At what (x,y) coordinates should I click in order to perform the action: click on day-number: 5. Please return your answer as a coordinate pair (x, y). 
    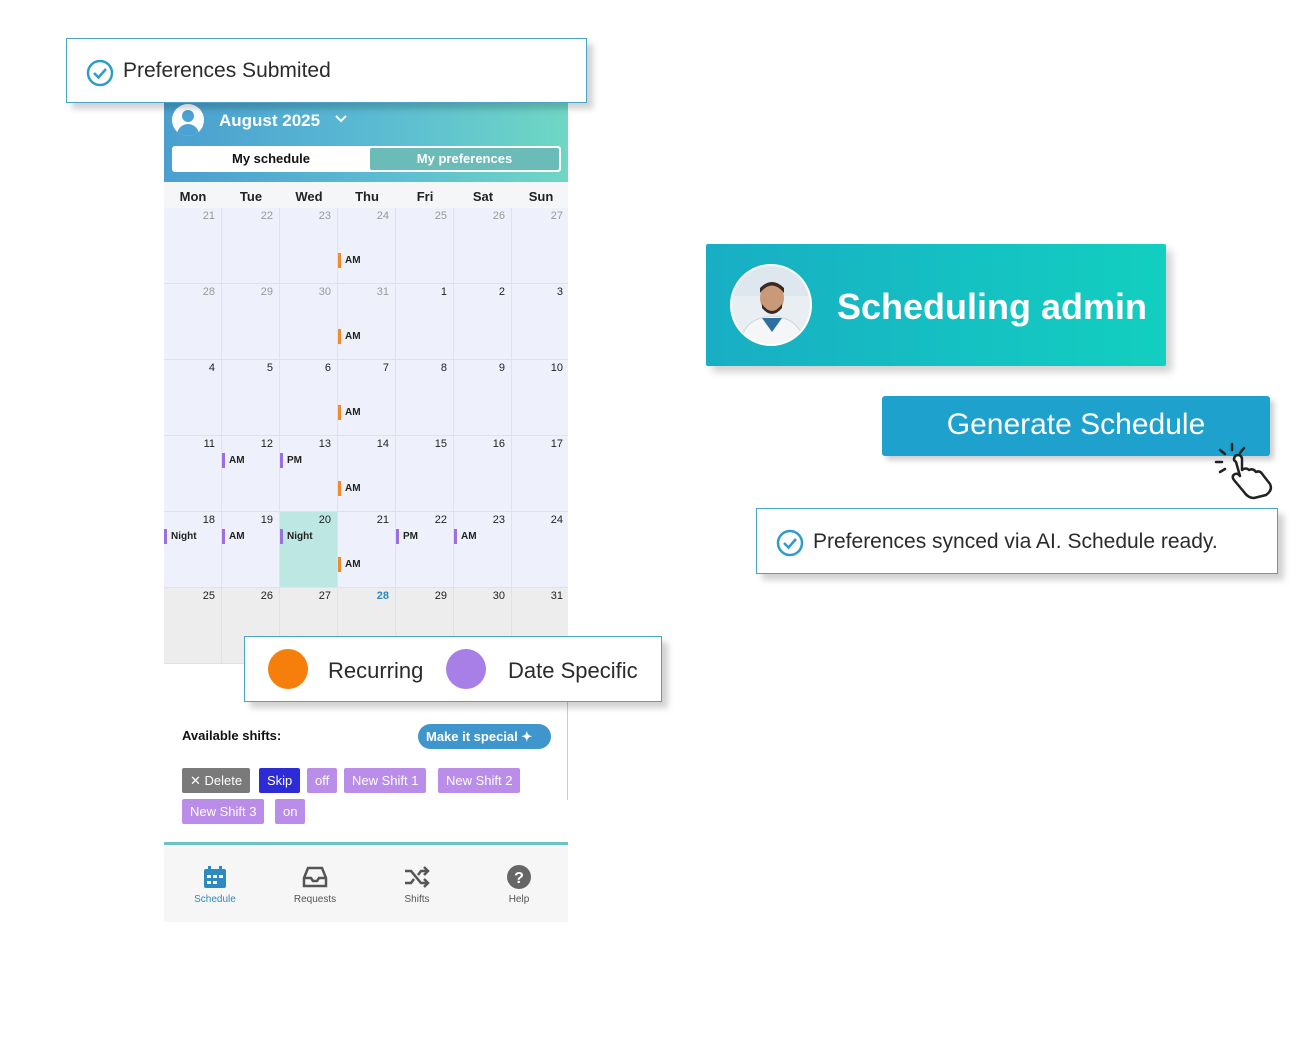
    Looking at the image, I should click on (269, 368).